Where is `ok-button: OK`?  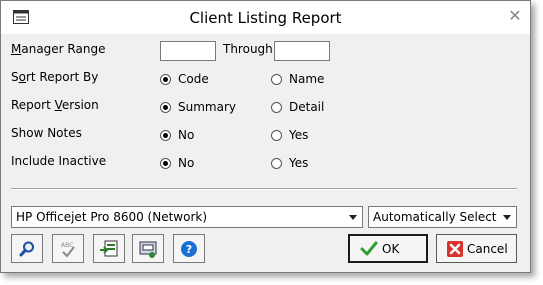
ok-button: OK is located at coordinates (388, 248).